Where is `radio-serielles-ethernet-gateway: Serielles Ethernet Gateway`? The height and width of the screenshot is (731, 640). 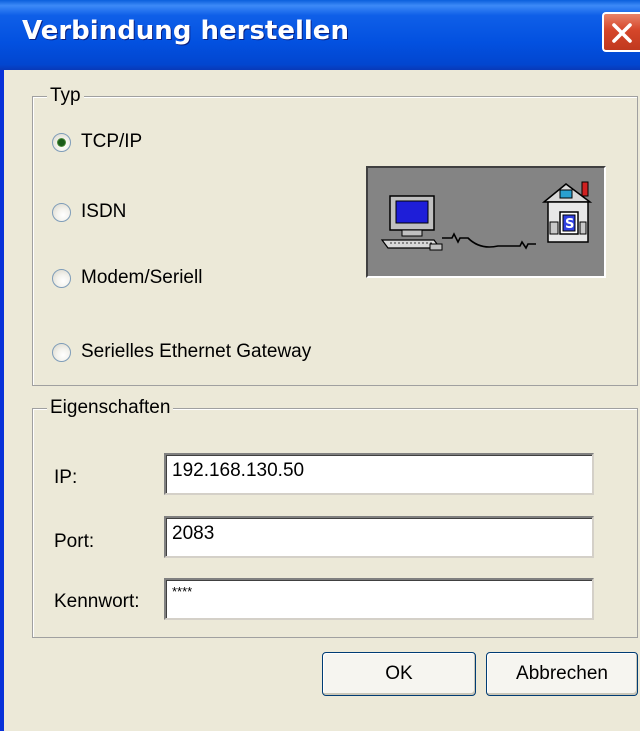
radio-serielles-ethernet-gateway: Serielles Ethernet Gateway is located at coordinates (181, 352).